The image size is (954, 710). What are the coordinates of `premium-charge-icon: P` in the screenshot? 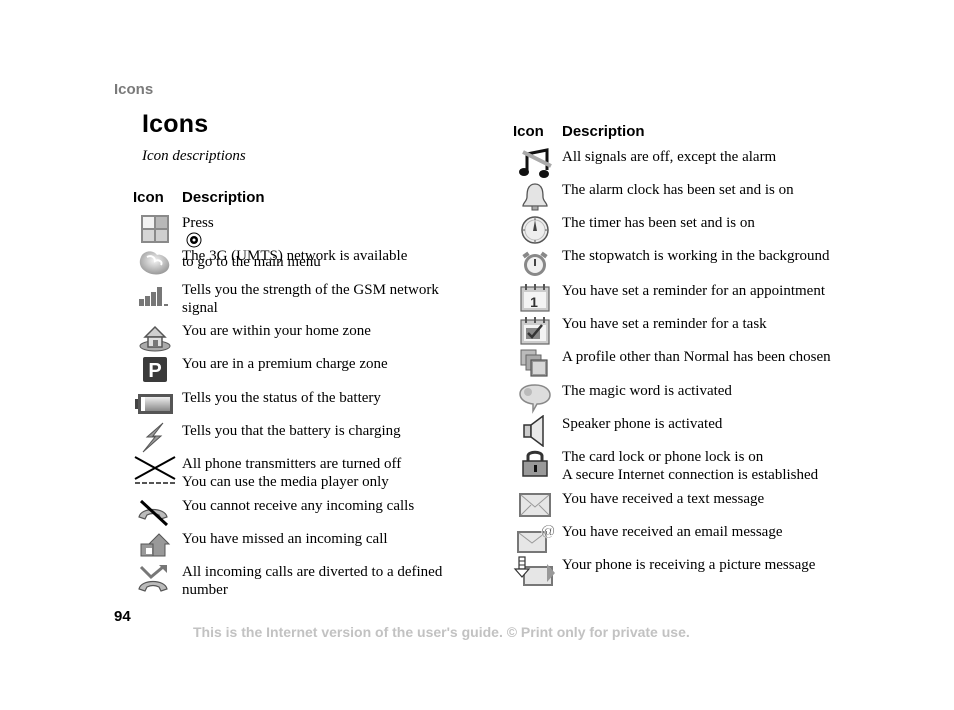 It's located at (153, 371).